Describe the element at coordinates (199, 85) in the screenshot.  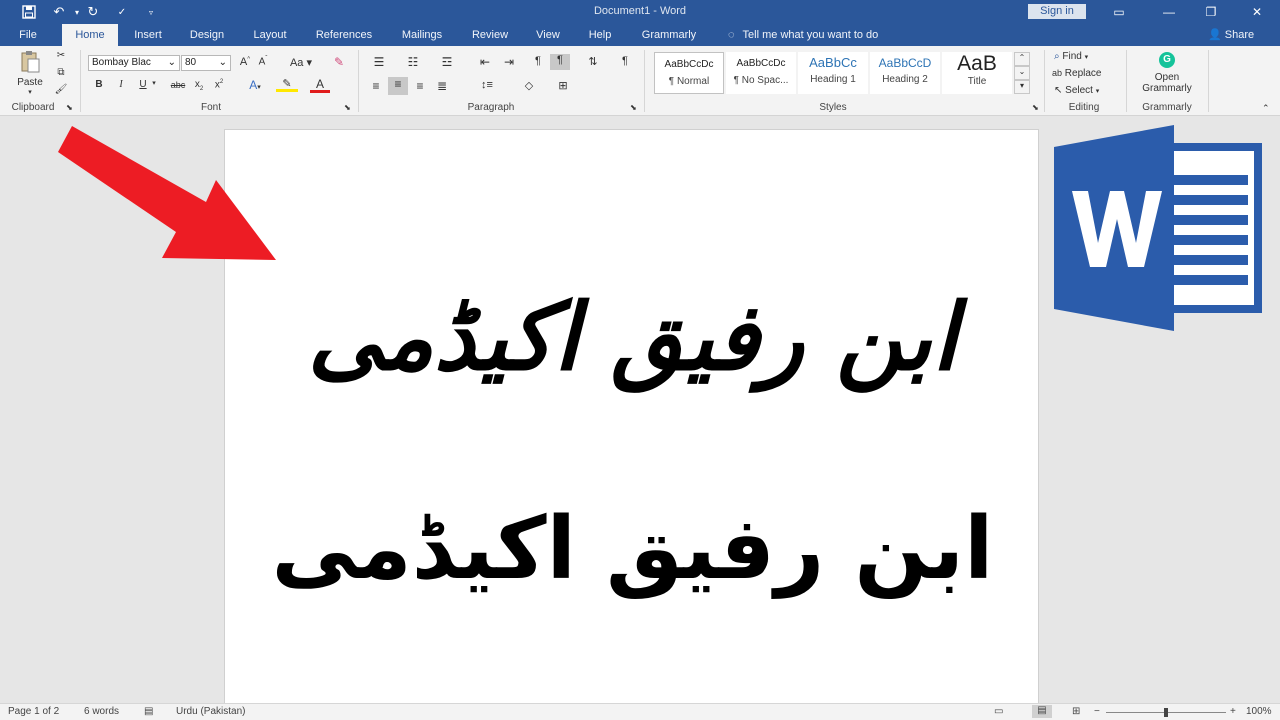
I see `subscript-button: x2` at that location.